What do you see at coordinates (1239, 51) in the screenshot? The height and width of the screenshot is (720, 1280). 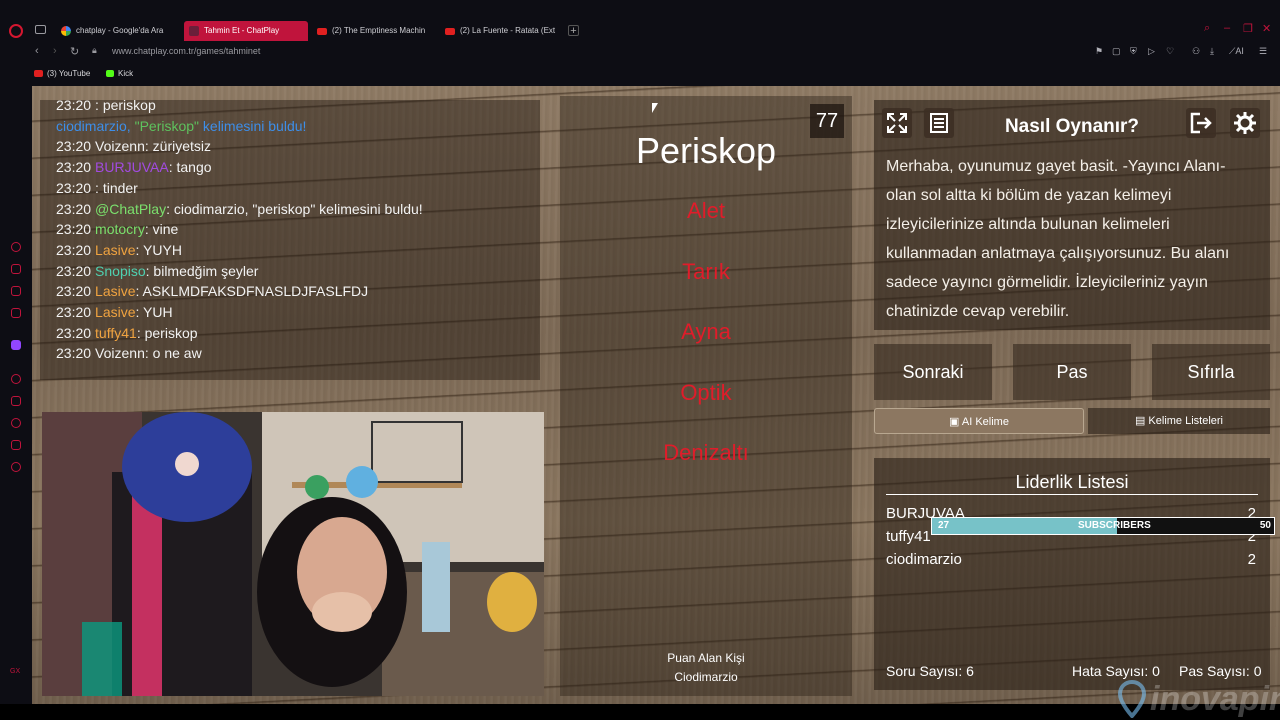 I see `ai-label: AI` at bounding box center [1239, 51].